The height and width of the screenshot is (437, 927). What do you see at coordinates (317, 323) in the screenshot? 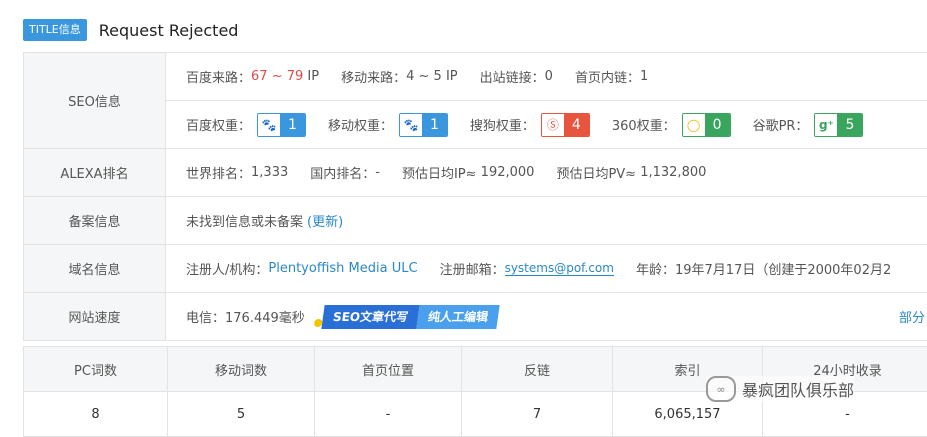
I see `promo-dot-icon` at bounding box center [317, 323].